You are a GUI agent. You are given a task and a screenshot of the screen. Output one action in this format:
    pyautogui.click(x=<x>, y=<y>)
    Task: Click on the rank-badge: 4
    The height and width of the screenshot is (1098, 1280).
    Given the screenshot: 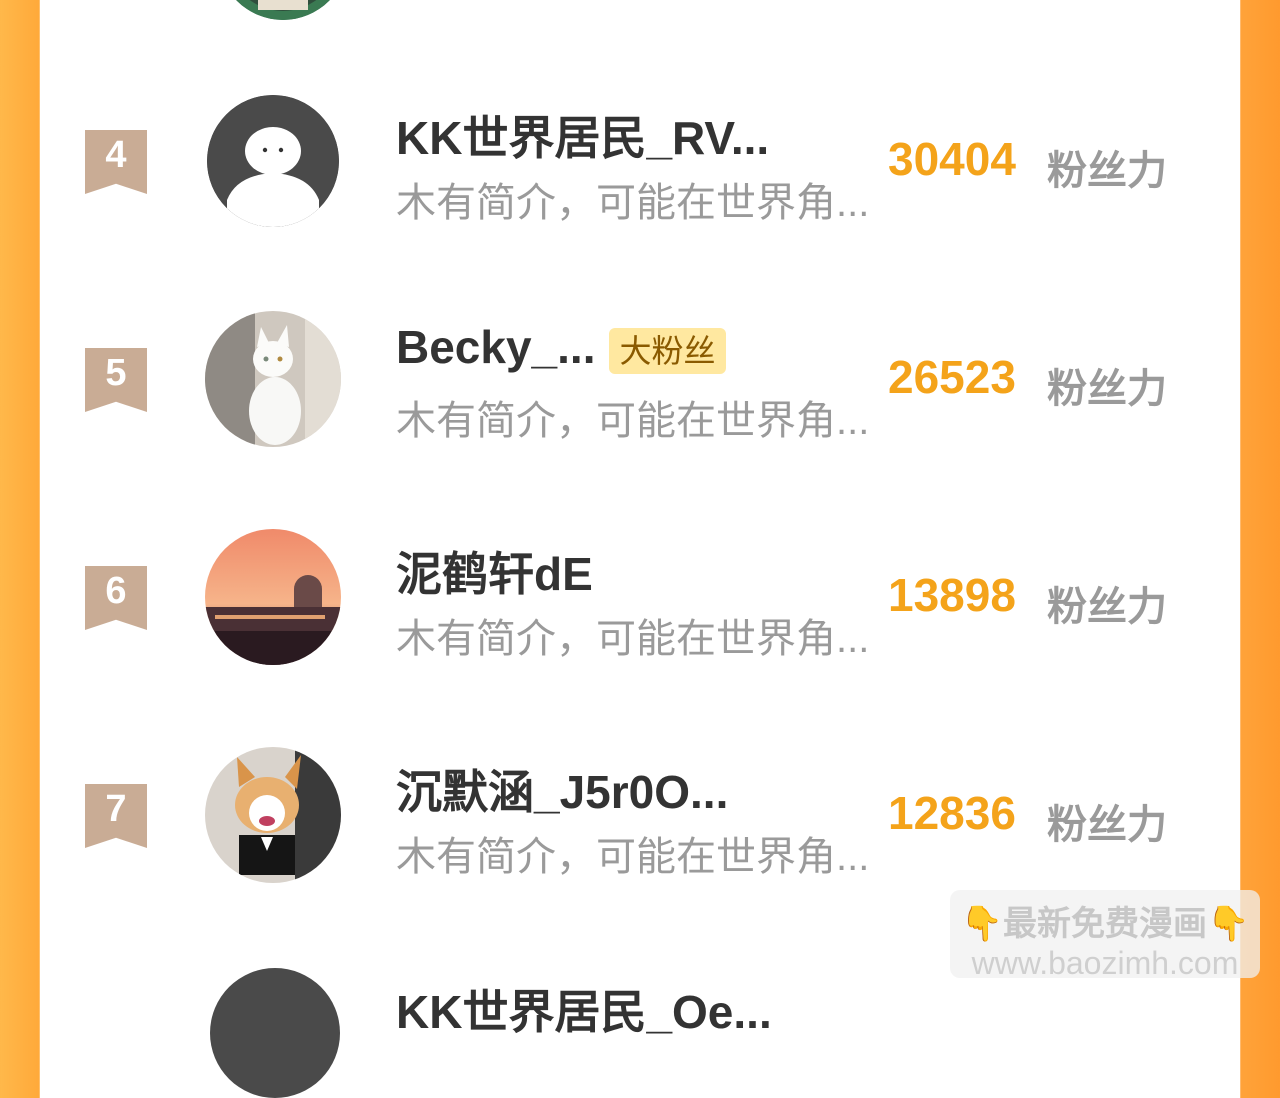 What is the action you would take?
    pyautogui.click(x=116, y=162)
    